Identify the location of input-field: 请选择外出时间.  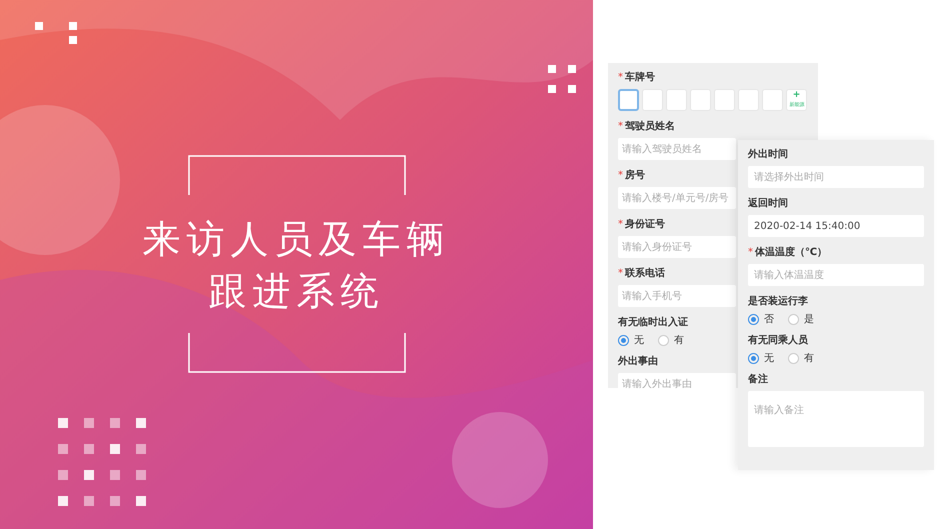
(836, 177).